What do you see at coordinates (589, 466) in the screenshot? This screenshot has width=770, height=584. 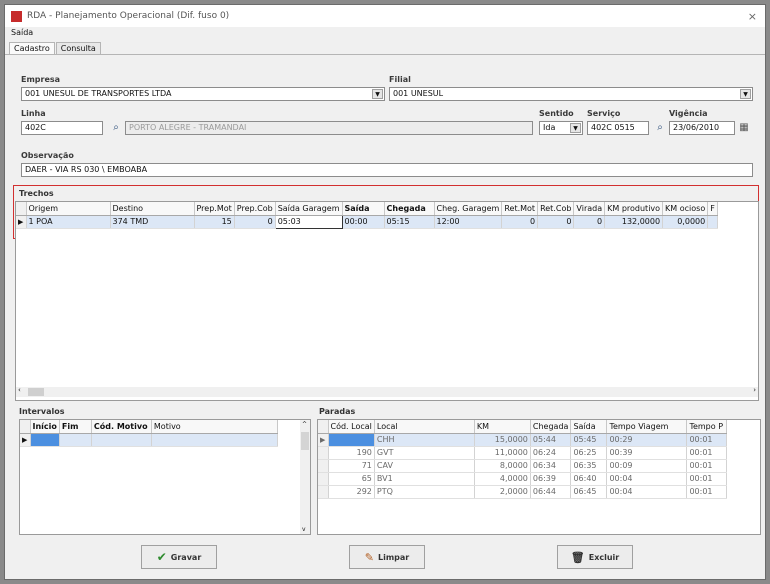 I see `cell-saida: 06:35` at bounding box center [589, 466].